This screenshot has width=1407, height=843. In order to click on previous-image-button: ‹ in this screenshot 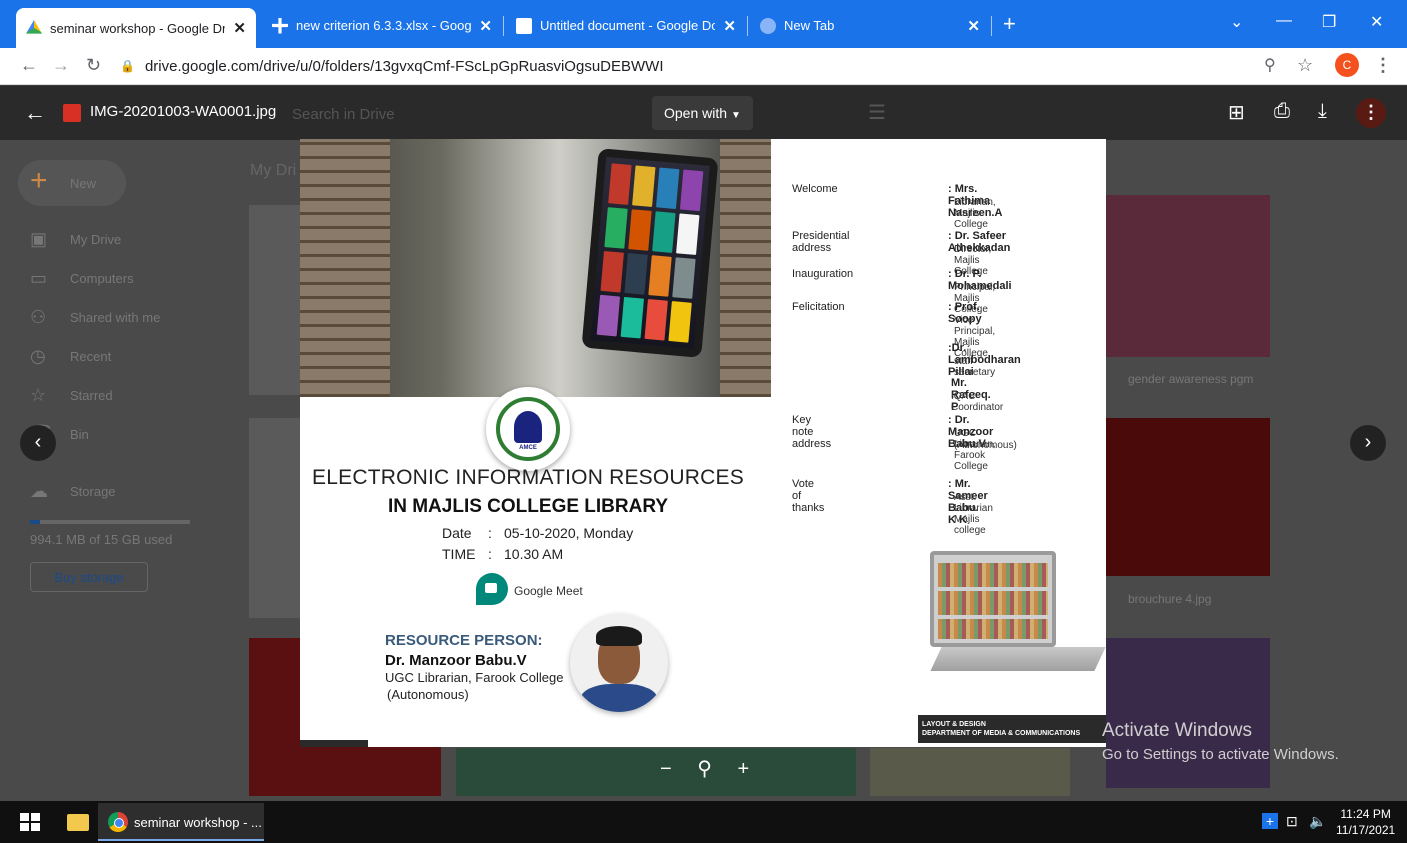, I will do `click(38, 443)`.